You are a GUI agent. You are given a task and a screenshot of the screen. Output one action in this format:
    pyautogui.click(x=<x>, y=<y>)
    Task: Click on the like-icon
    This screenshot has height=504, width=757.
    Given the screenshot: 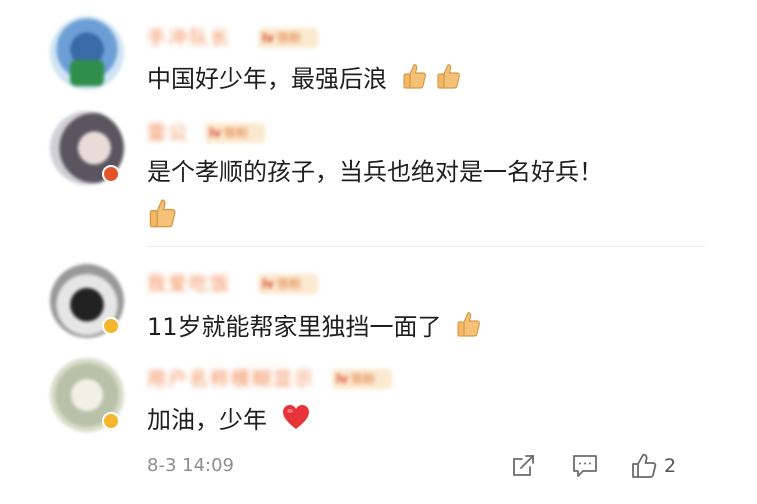 What is the action you would take?
    pyautogui.click(x=644, y=466)
    